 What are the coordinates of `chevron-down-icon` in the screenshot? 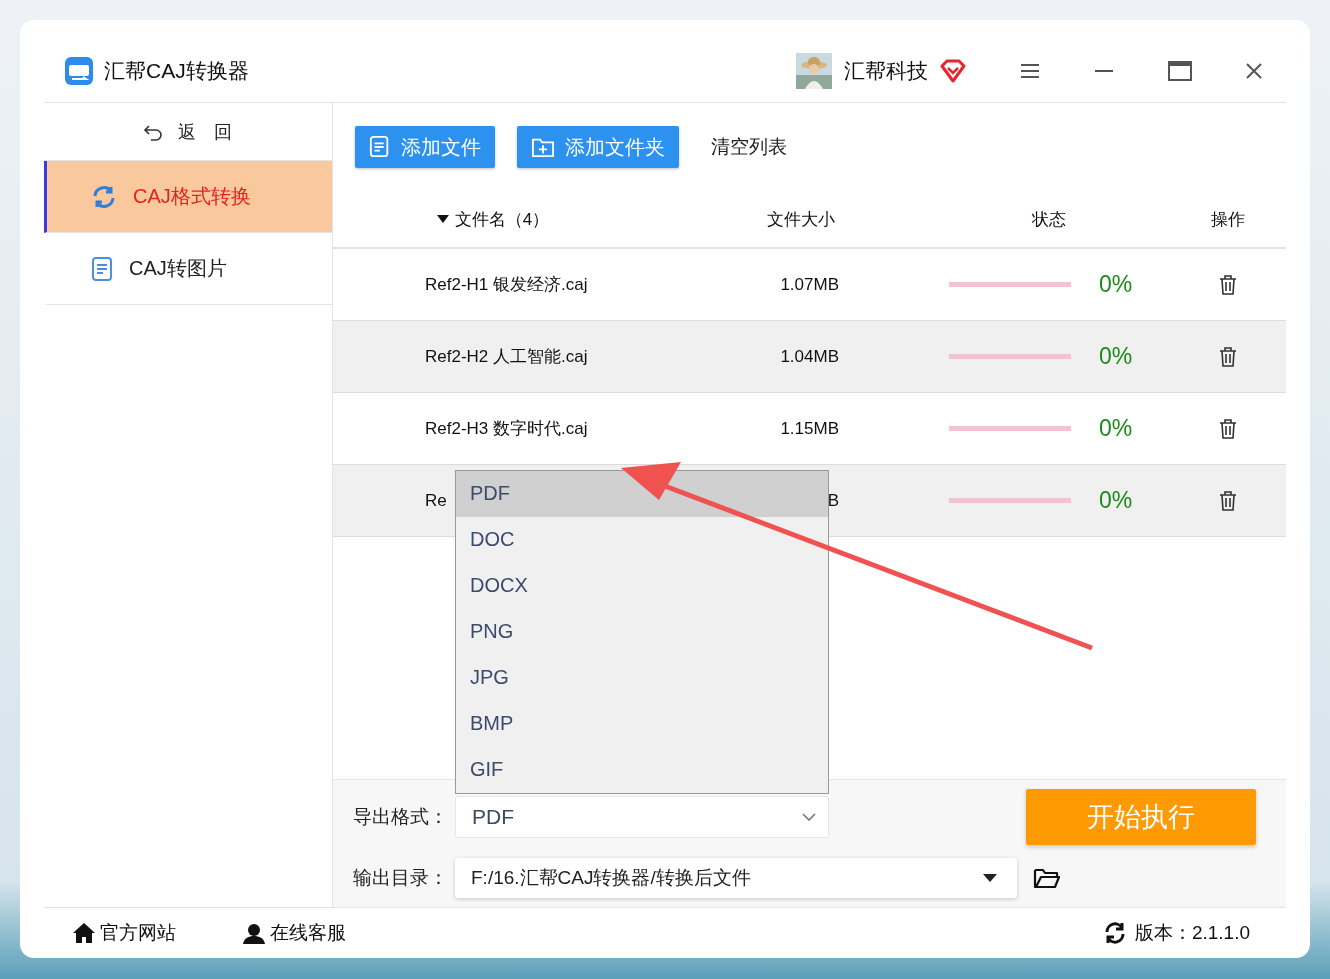 It's located at (809, 816).